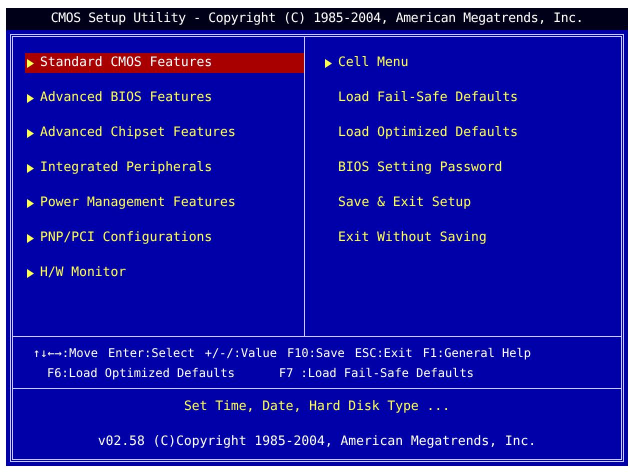 The height and width of the screenshot is (474, 630). What do you see at coordinates (472, 168) in the screenshot?
I see `menu-item: BIOS Setting Password` at bounding box center [472, 168].